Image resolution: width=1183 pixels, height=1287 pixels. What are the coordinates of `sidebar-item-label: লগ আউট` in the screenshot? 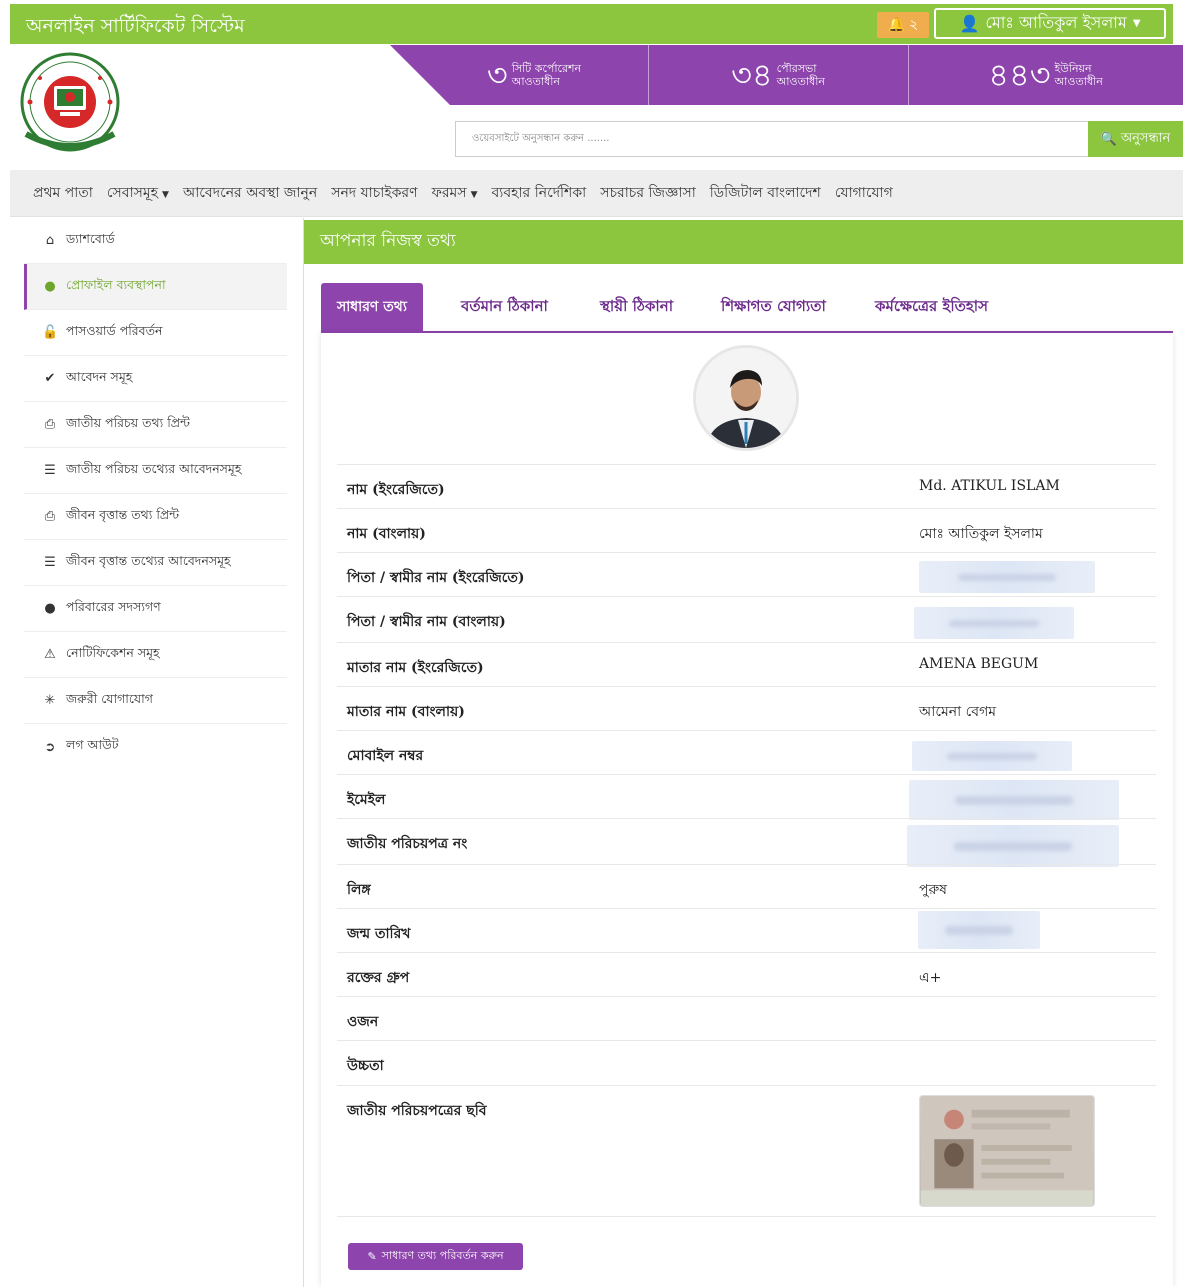 It's located at (92, 744).